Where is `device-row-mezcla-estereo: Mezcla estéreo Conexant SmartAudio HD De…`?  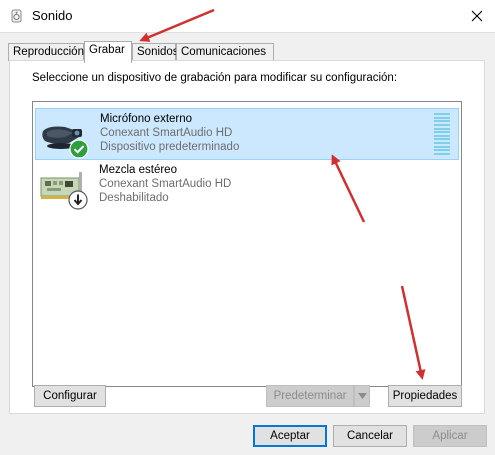 device-row-mezcla-estereo: Mezcla estéreo Conexant SmartAudio HD De… is located at coordinates (247, 186).